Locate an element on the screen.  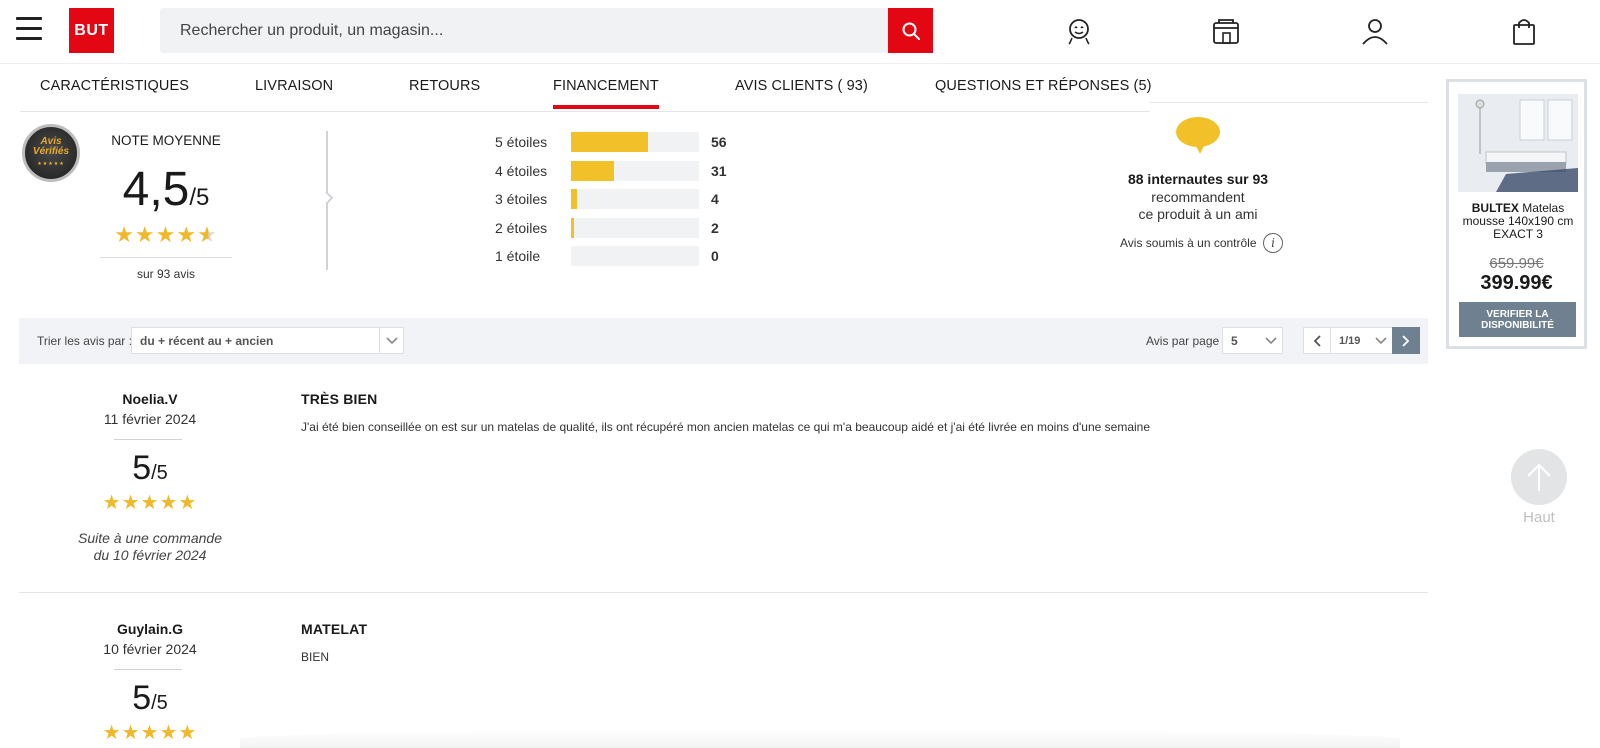
rating-row-count: 2 is located at coordinates (715, 227).